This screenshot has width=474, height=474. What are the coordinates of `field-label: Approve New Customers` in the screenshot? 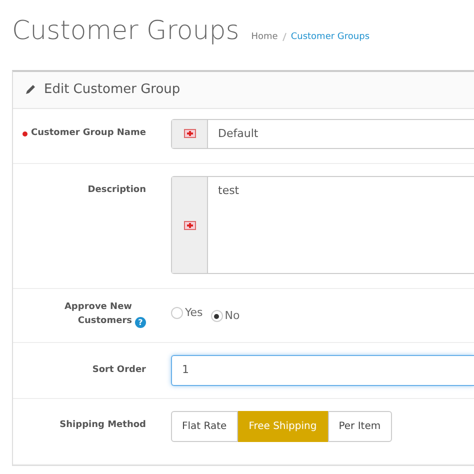 It's located at (97, 314).